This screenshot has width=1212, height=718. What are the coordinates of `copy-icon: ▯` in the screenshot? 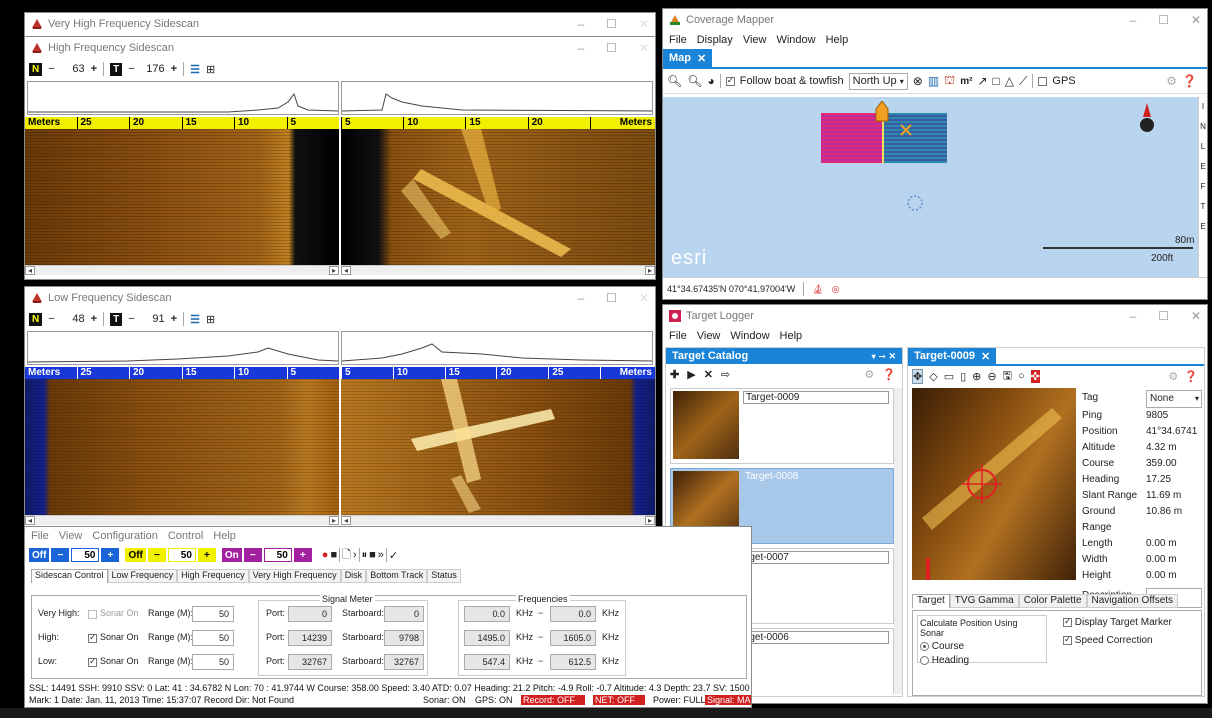 It's located at (963, 376).